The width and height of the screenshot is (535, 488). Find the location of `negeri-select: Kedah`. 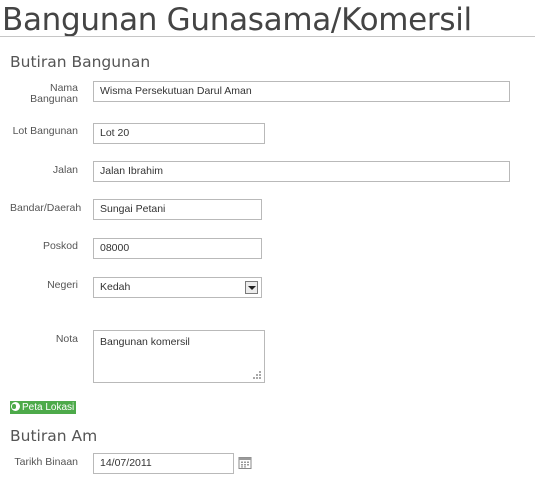

negeri-select: Kedah is located at coordinates (177, 287).